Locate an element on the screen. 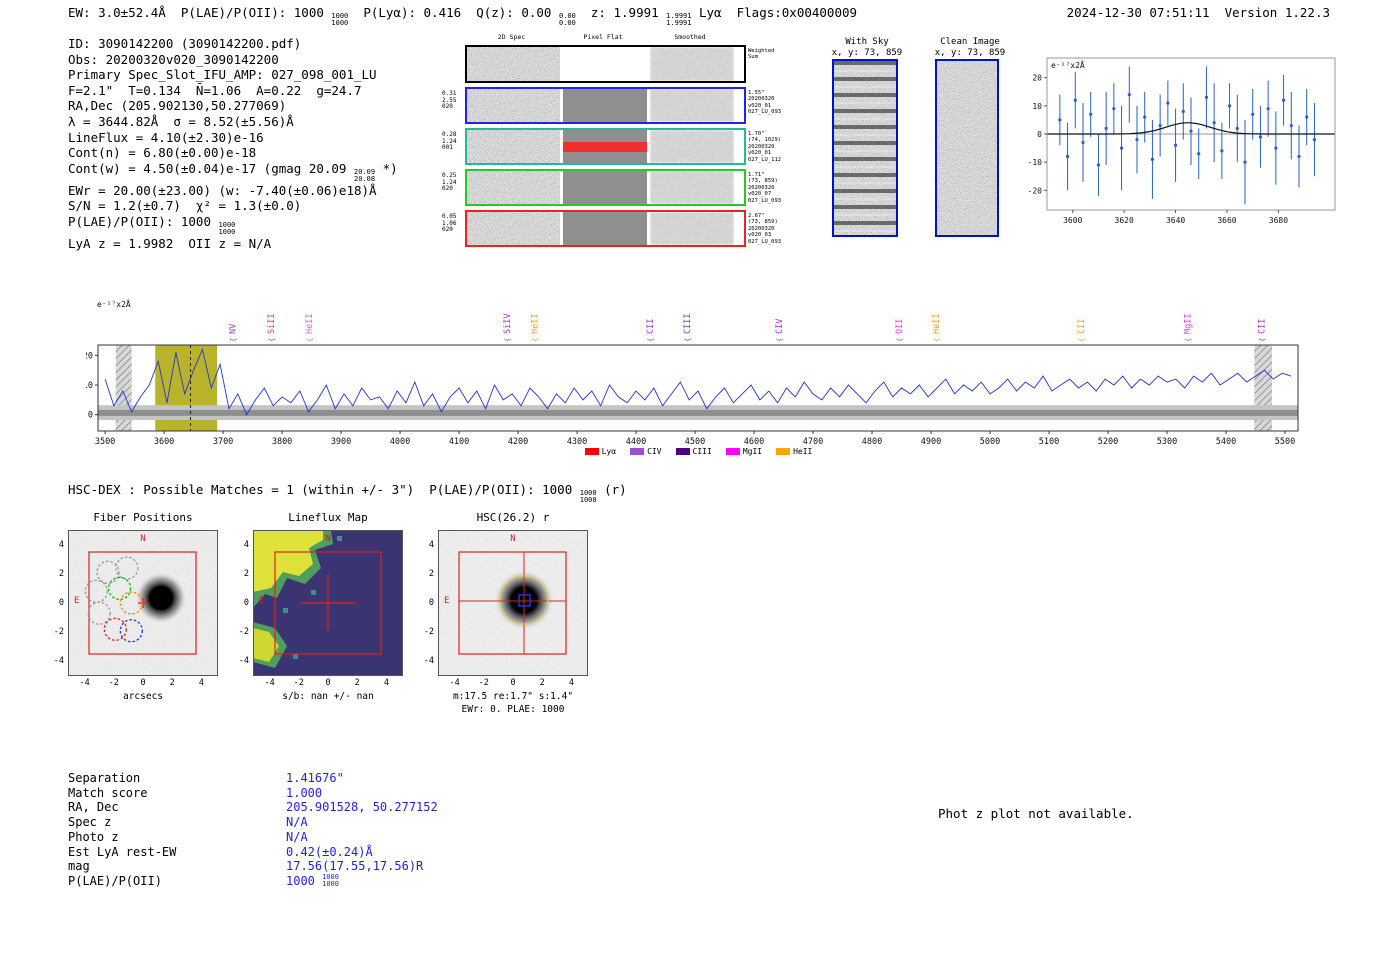 The width and height of the screenshot is (1400, 953). header-qz-fraction: 0.00 0.00 is located at coordinates (567, 20).